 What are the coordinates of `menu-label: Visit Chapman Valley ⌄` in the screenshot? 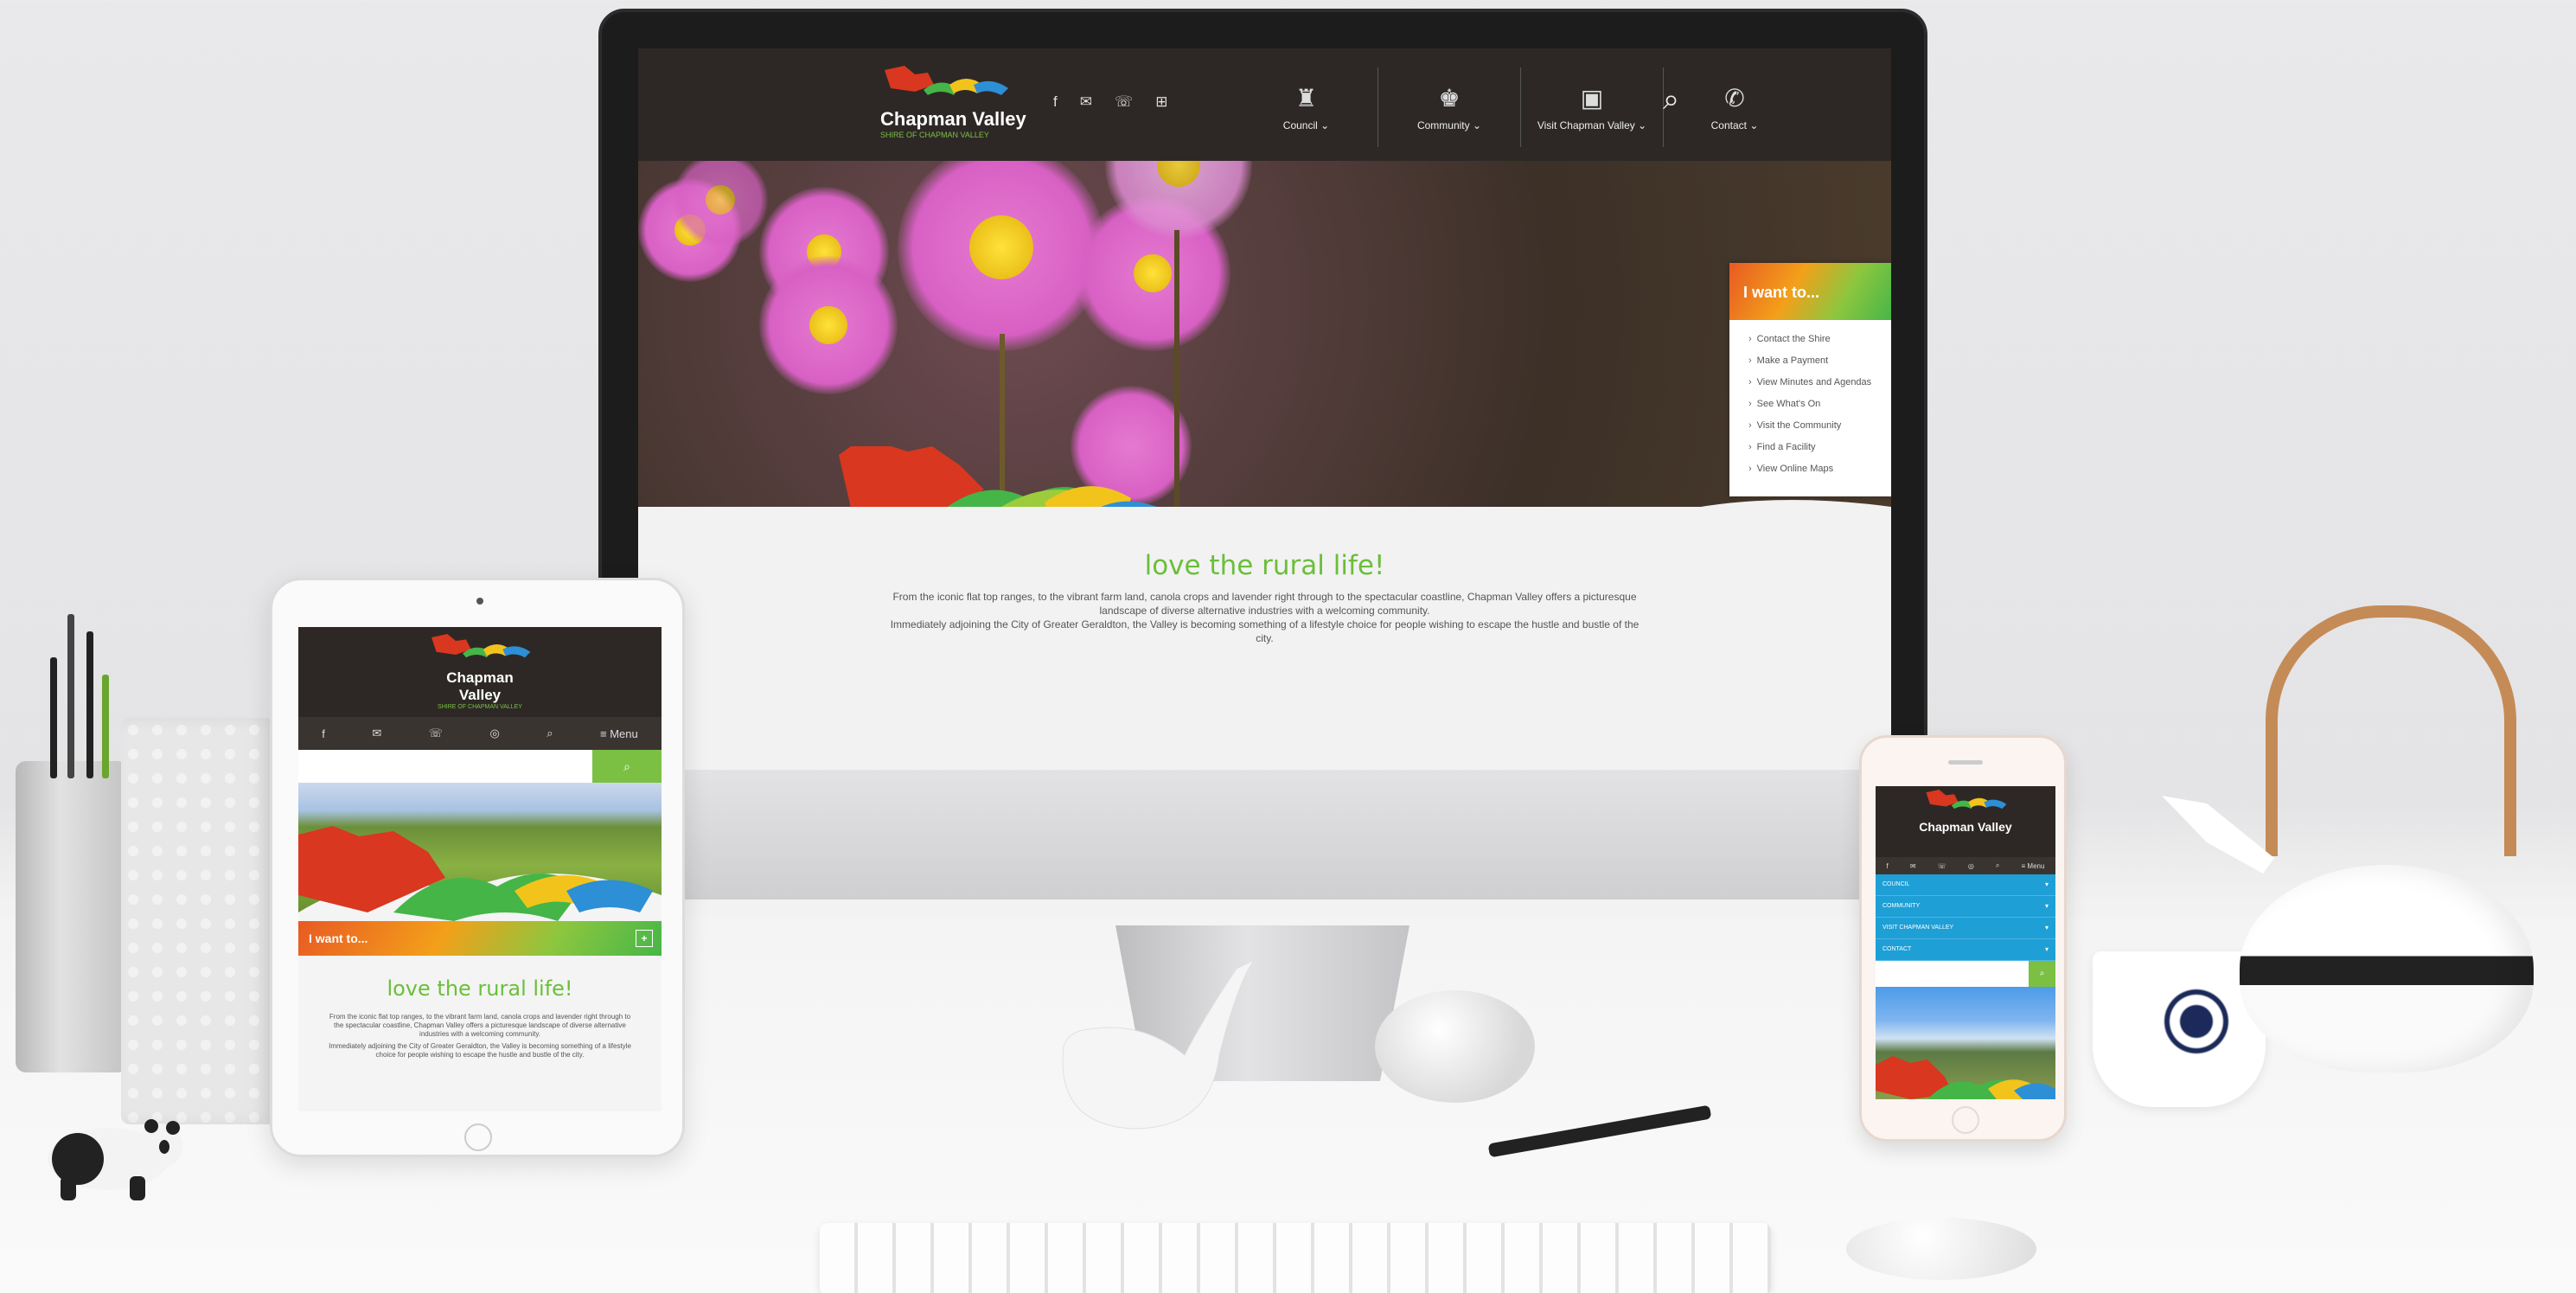 It's located at (1592, 124).